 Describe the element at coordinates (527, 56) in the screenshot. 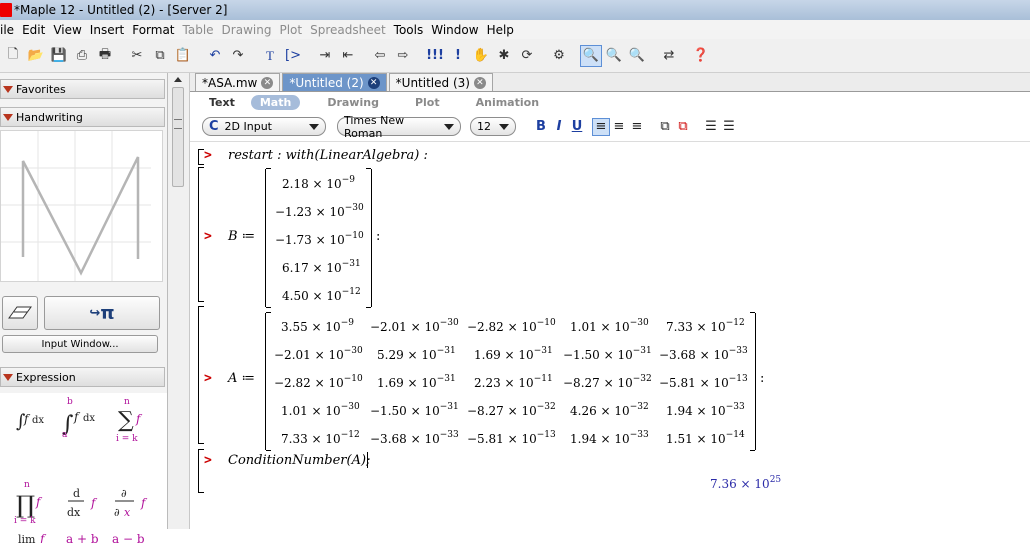

I see `restart-icon: ⟳` at that location.